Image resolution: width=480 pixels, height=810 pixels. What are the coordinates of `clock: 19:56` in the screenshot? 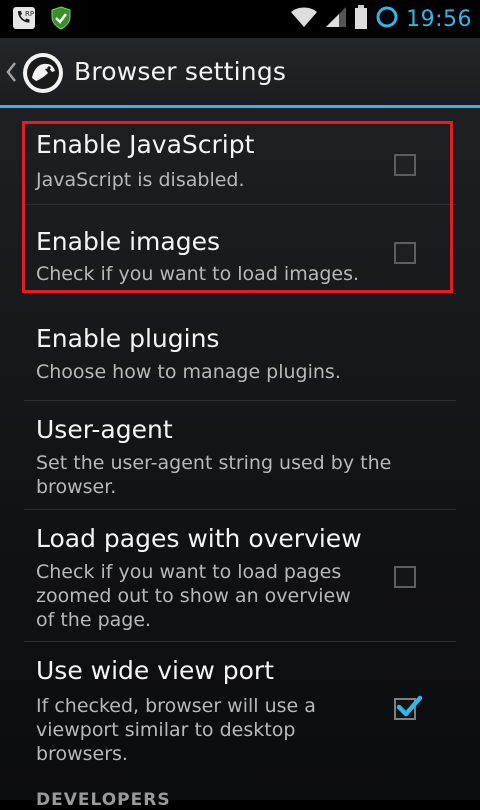 It's located at (439, 19).